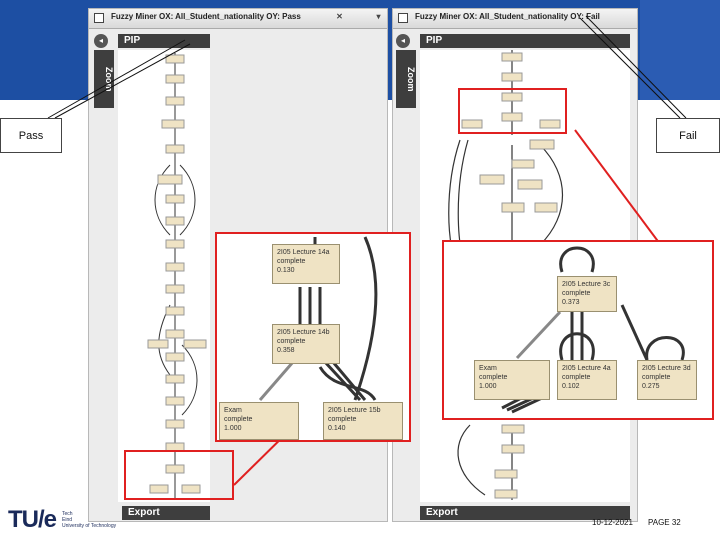 The width and height of the screenshot is (720, 540). What do you see at coordinates (680, 50) in the screenshot?
I see `slide-header-band-right` at bounding box center [680, 50].